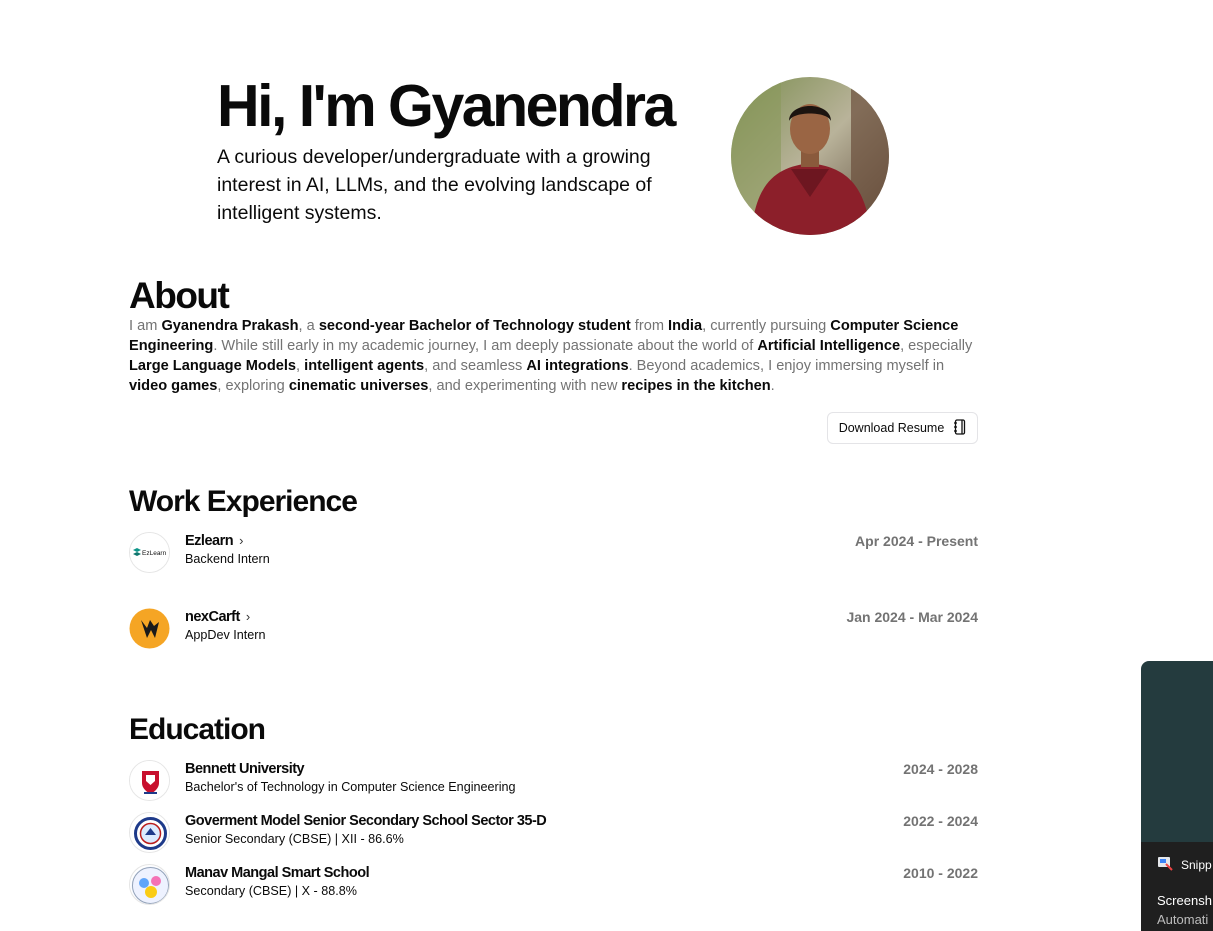 The width and height of the screenshot is (1213, 931). Describe the element at coordinates (1165, 864) in the screenshot. I see `snipping-tool-icon` at that location.